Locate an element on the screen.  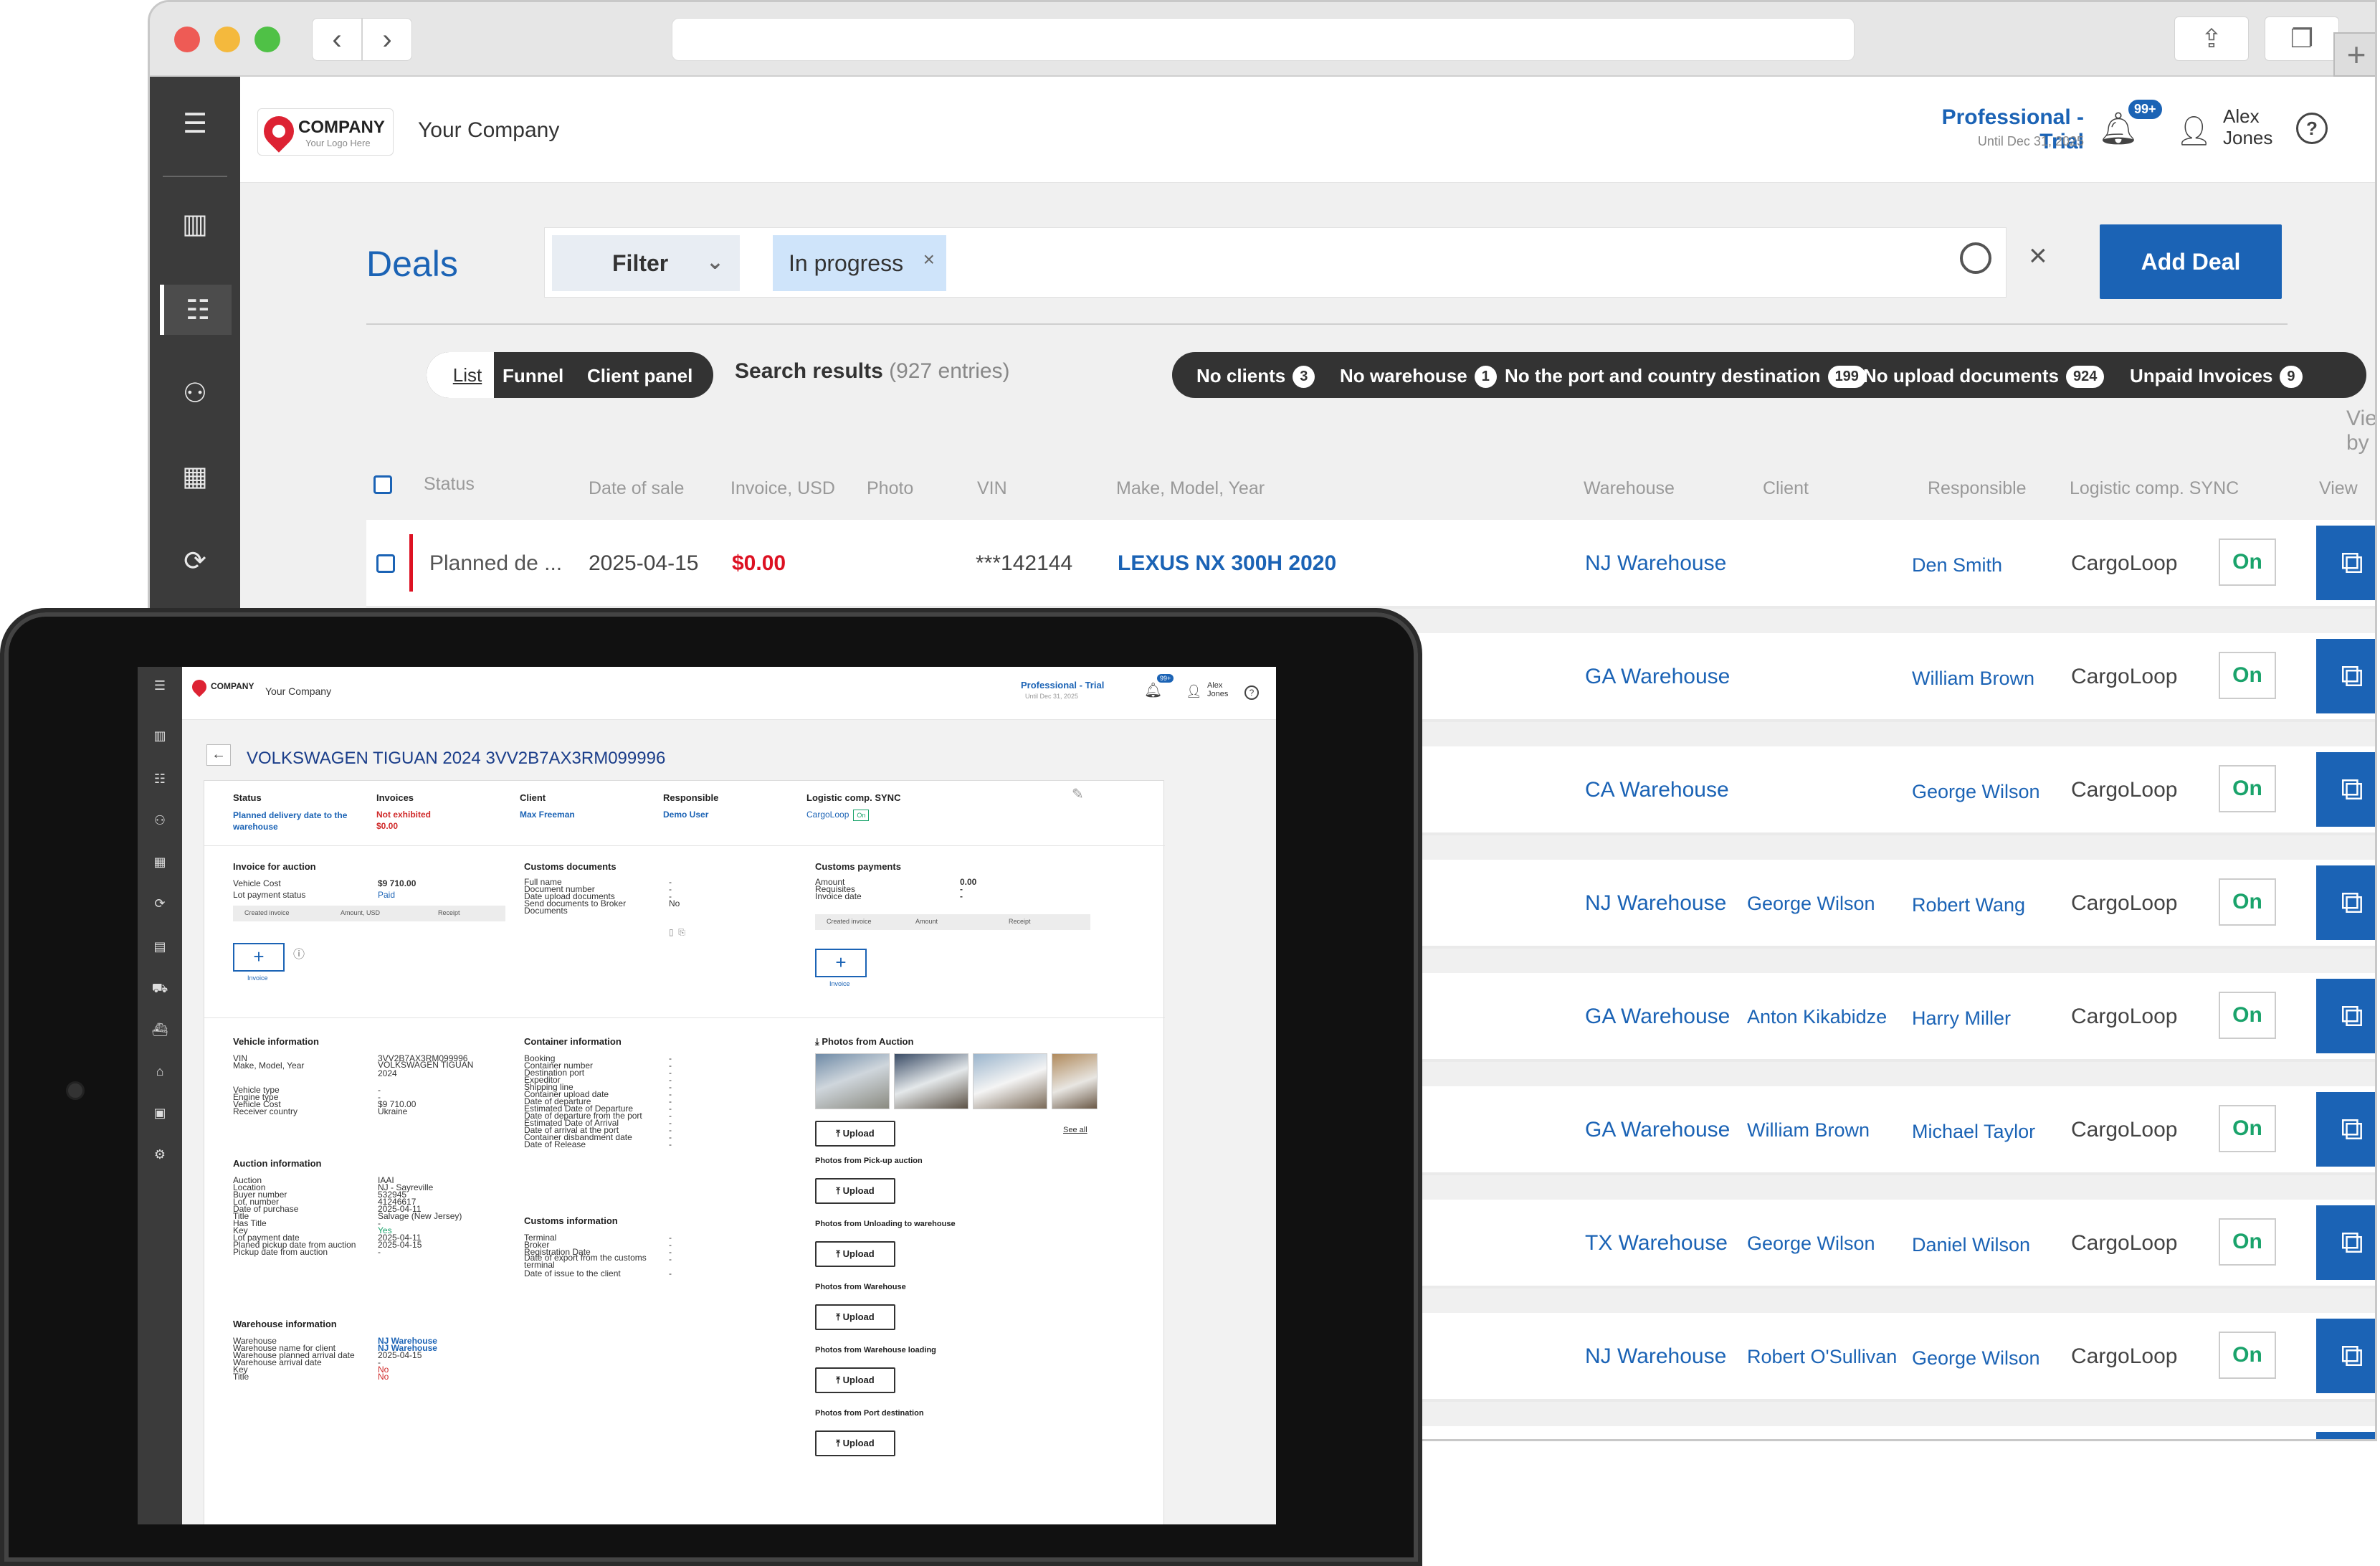
plan-name: Professional - Trial is located at coordinates (1062, 685).